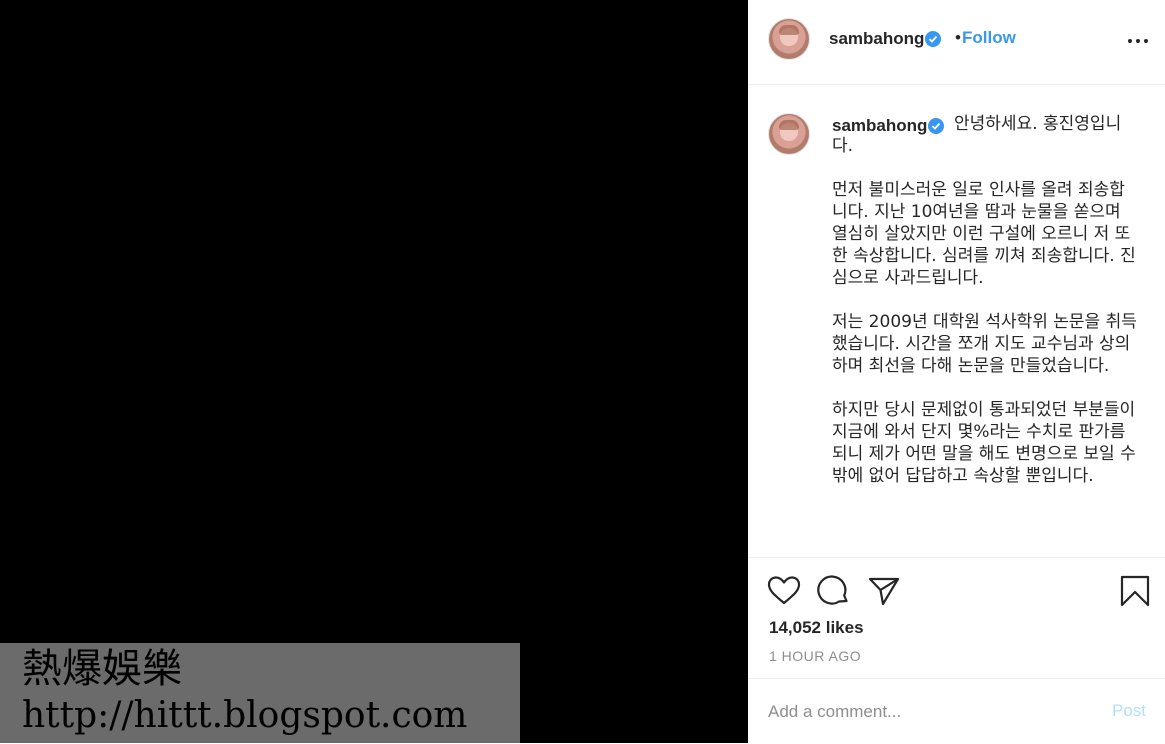  What do you see at coordinates (815, 656) in the screenshot?
I see `post-timestamp: 1 HOUR AGO` at bounding box center [815, 656].